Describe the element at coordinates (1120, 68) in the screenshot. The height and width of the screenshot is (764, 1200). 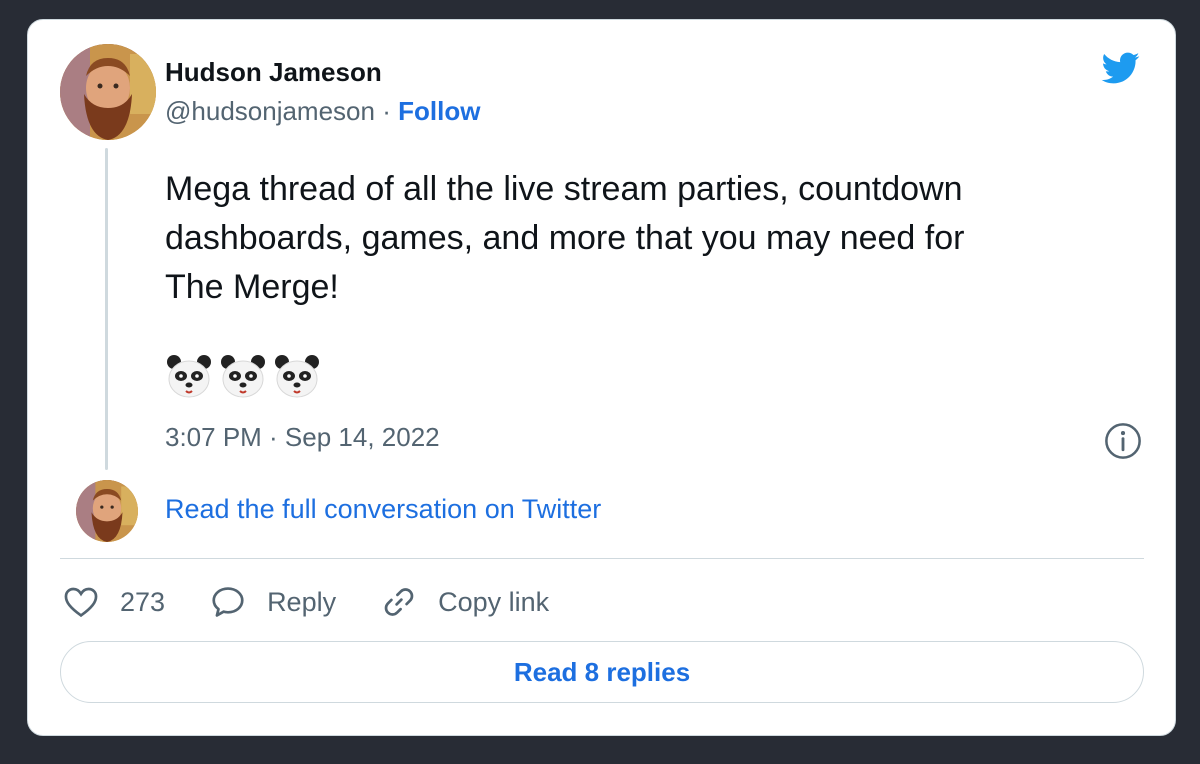
I see `twitter-bird-icon` at that location.